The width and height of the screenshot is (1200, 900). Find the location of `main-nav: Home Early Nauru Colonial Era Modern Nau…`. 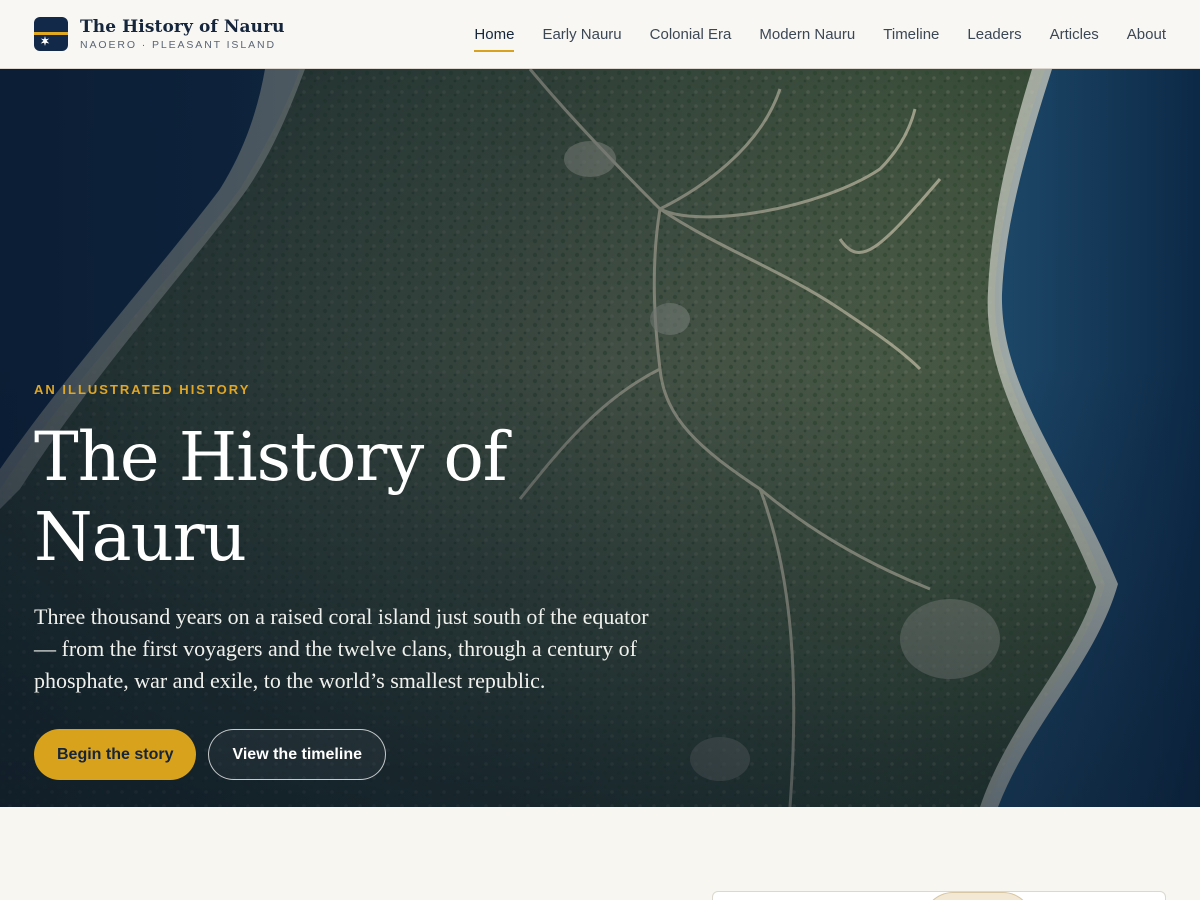

main-nav: Home Early Nauru Colonial Era Modern Nau… is located at coordinates (820, 34).